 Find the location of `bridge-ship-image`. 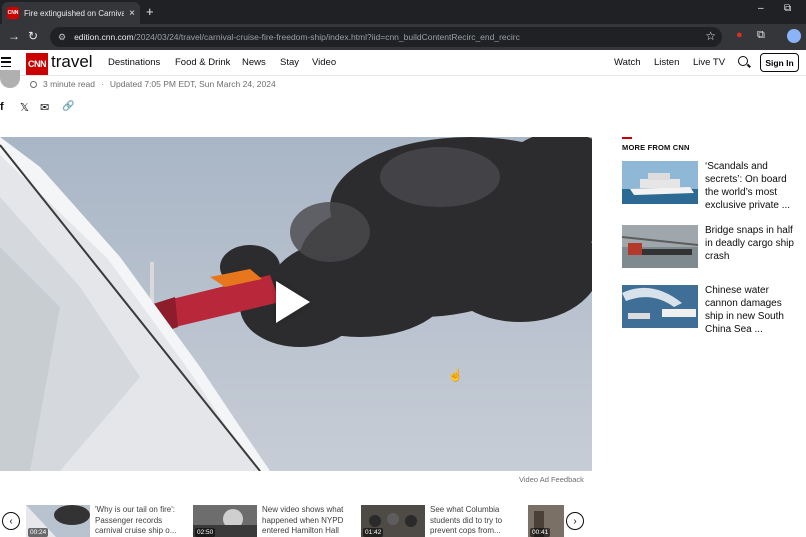

bridge-ship-image is located at coordinates (660, 246).